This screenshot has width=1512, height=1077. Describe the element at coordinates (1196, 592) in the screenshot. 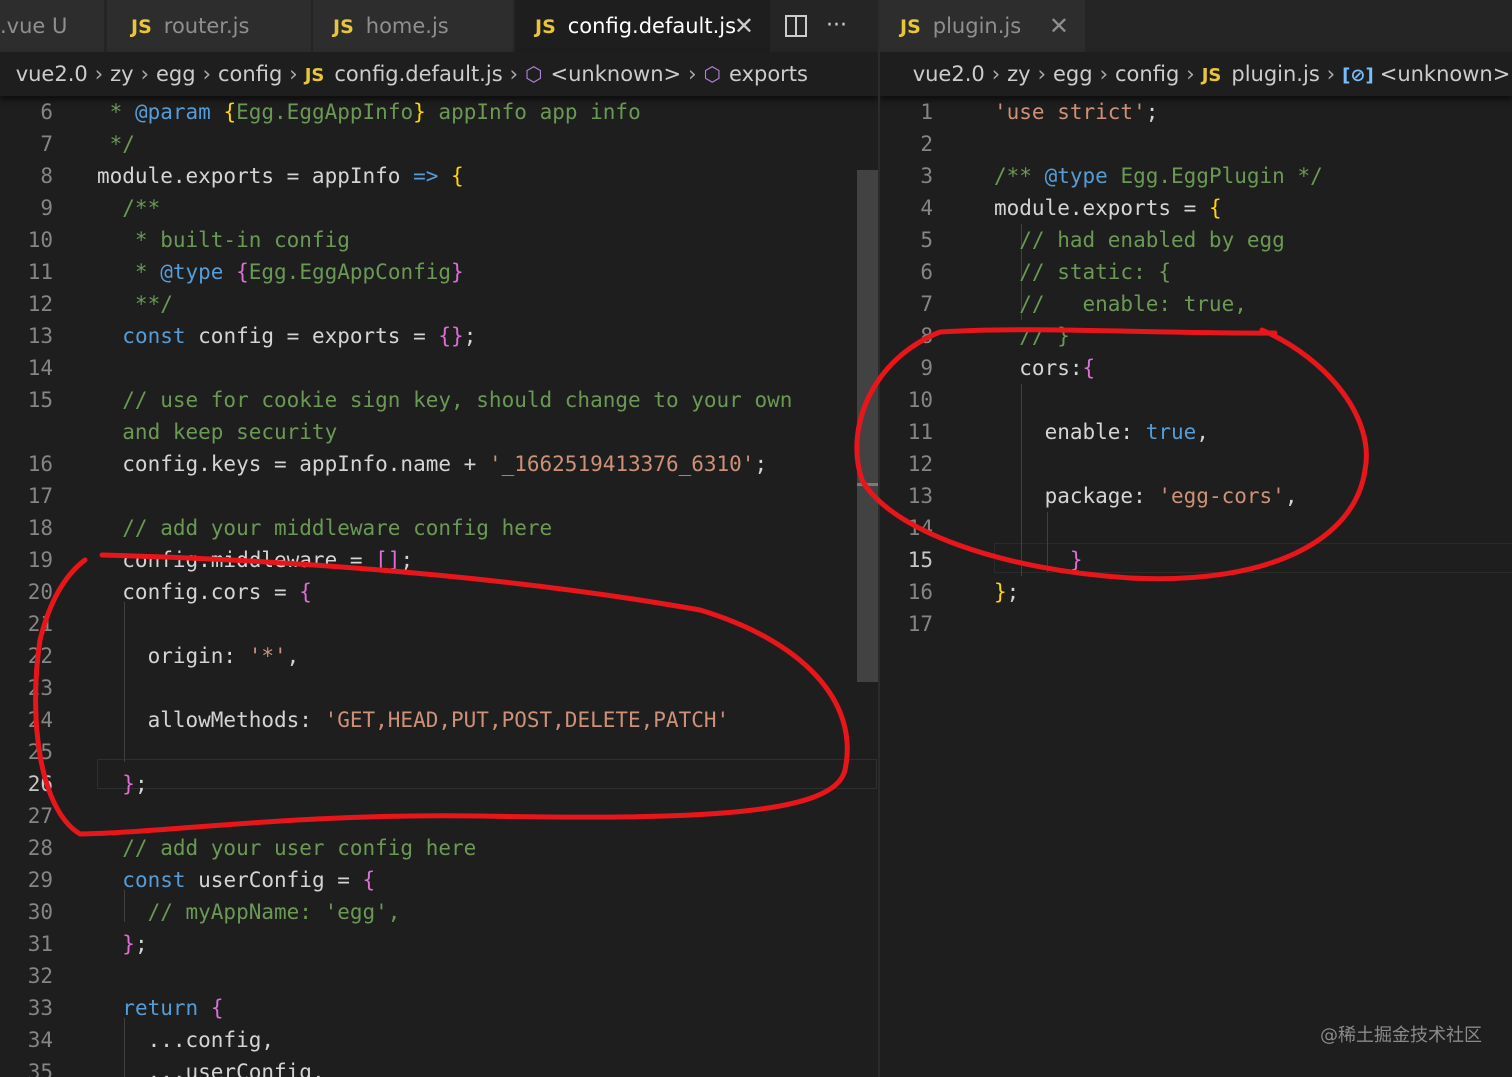

I see `code-line: 16};` at that location.